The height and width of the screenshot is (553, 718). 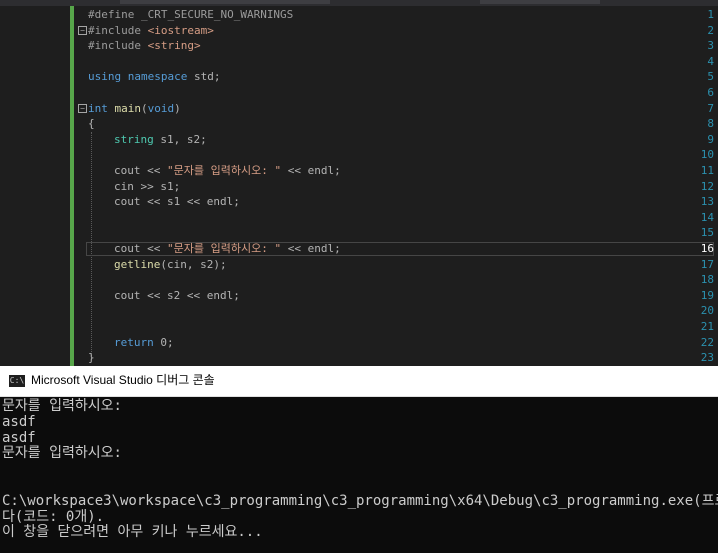 I want to click on line-number: 20, so click(x=707, y=311).